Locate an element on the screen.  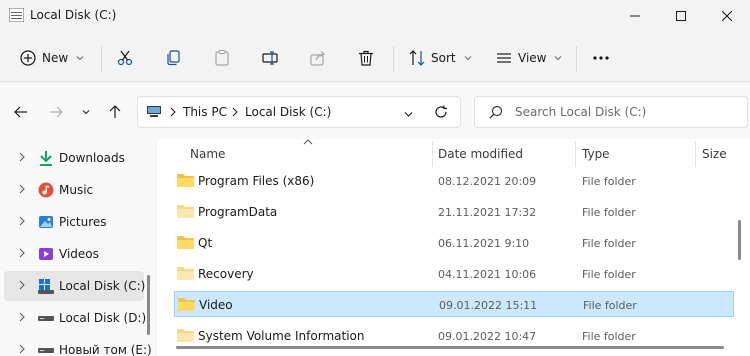
close-icon is located at coordinates (727, 16).